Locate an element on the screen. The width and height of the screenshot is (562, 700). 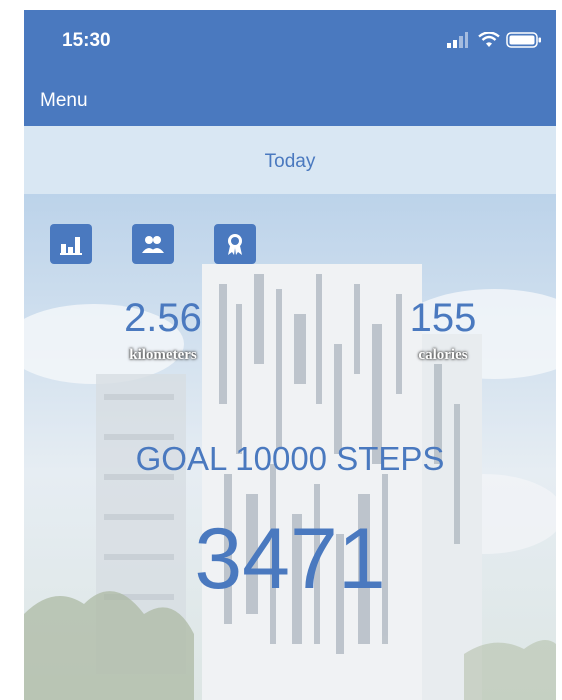
step-count: 3471 is located at coordinates (290, 559).